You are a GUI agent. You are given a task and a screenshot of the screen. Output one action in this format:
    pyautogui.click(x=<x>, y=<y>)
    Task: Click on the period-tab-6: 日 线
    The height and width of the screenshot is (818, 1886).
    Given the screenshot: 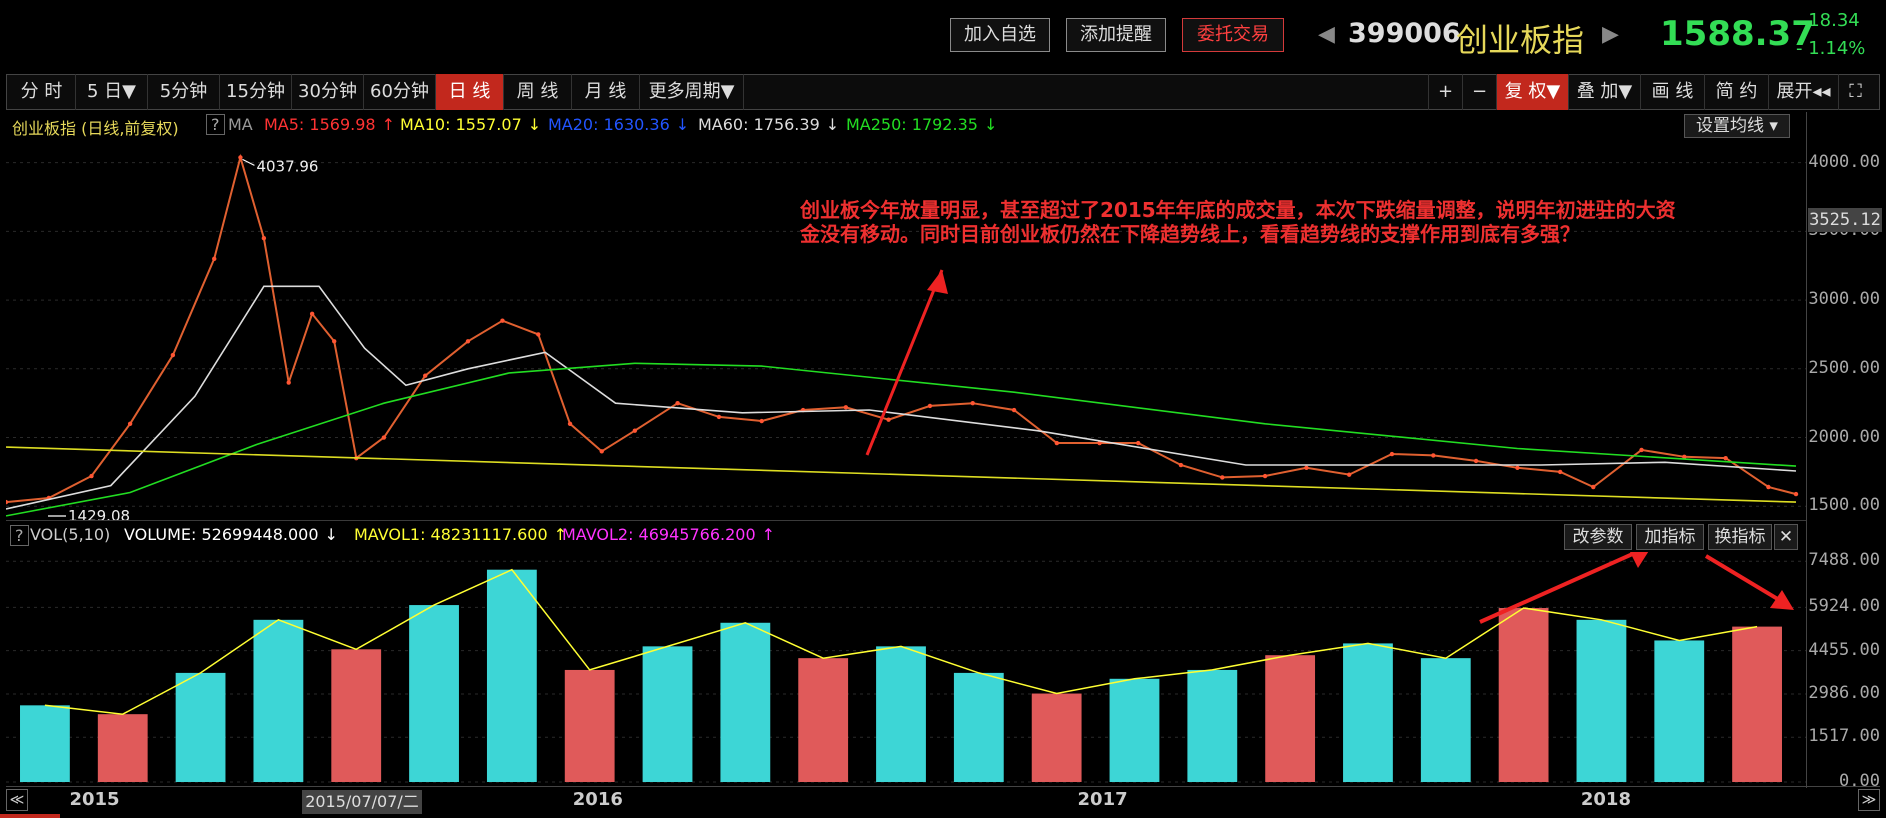 What is the action you would take?
    pyautogui.click(x=470, y=92)
    